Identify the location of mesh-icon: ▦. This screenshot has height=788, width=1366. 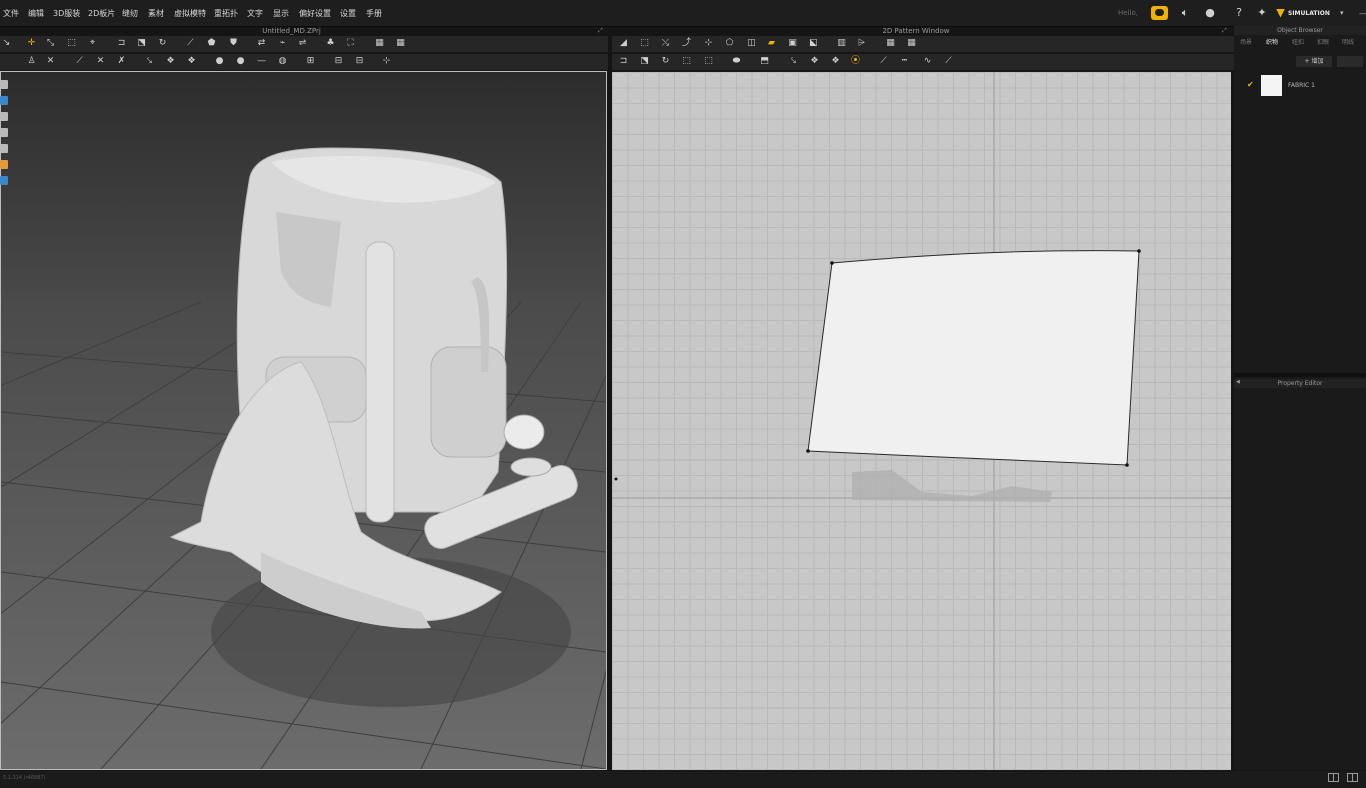
(379, 43).